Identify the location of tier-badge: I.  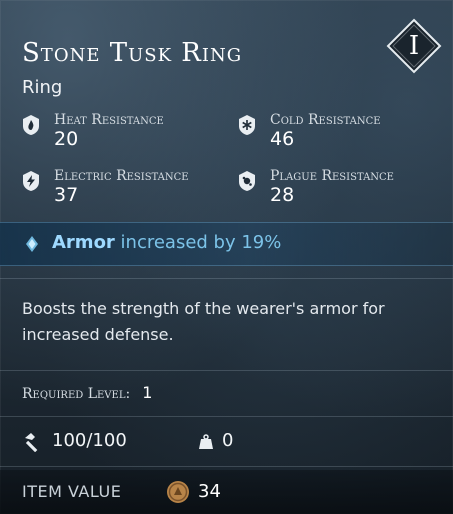
(414, 46).